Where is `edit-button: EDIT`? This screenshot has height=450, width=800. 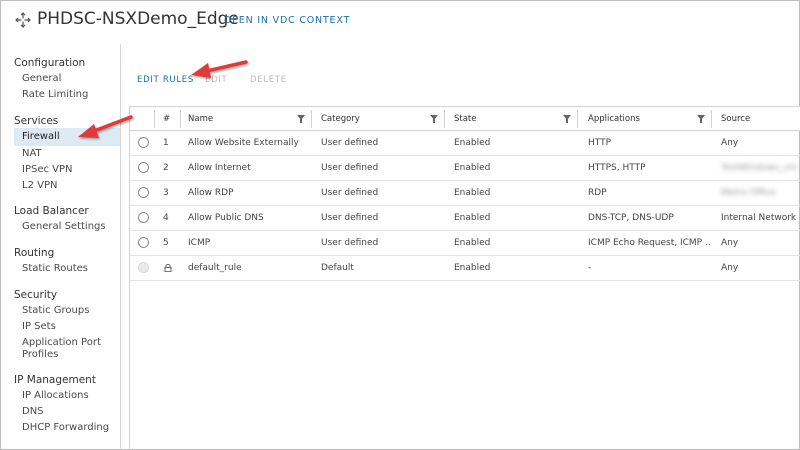
edit-button: EDIT is located at coordinates (216, 80).